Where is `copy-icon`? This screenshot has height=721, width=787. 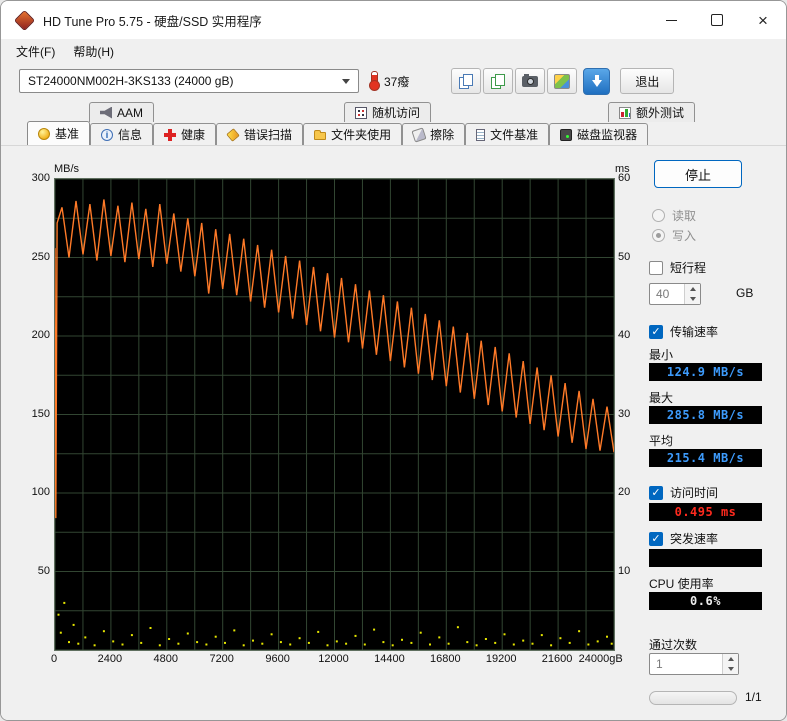
copy-icon is located at coordinates (466, 81).